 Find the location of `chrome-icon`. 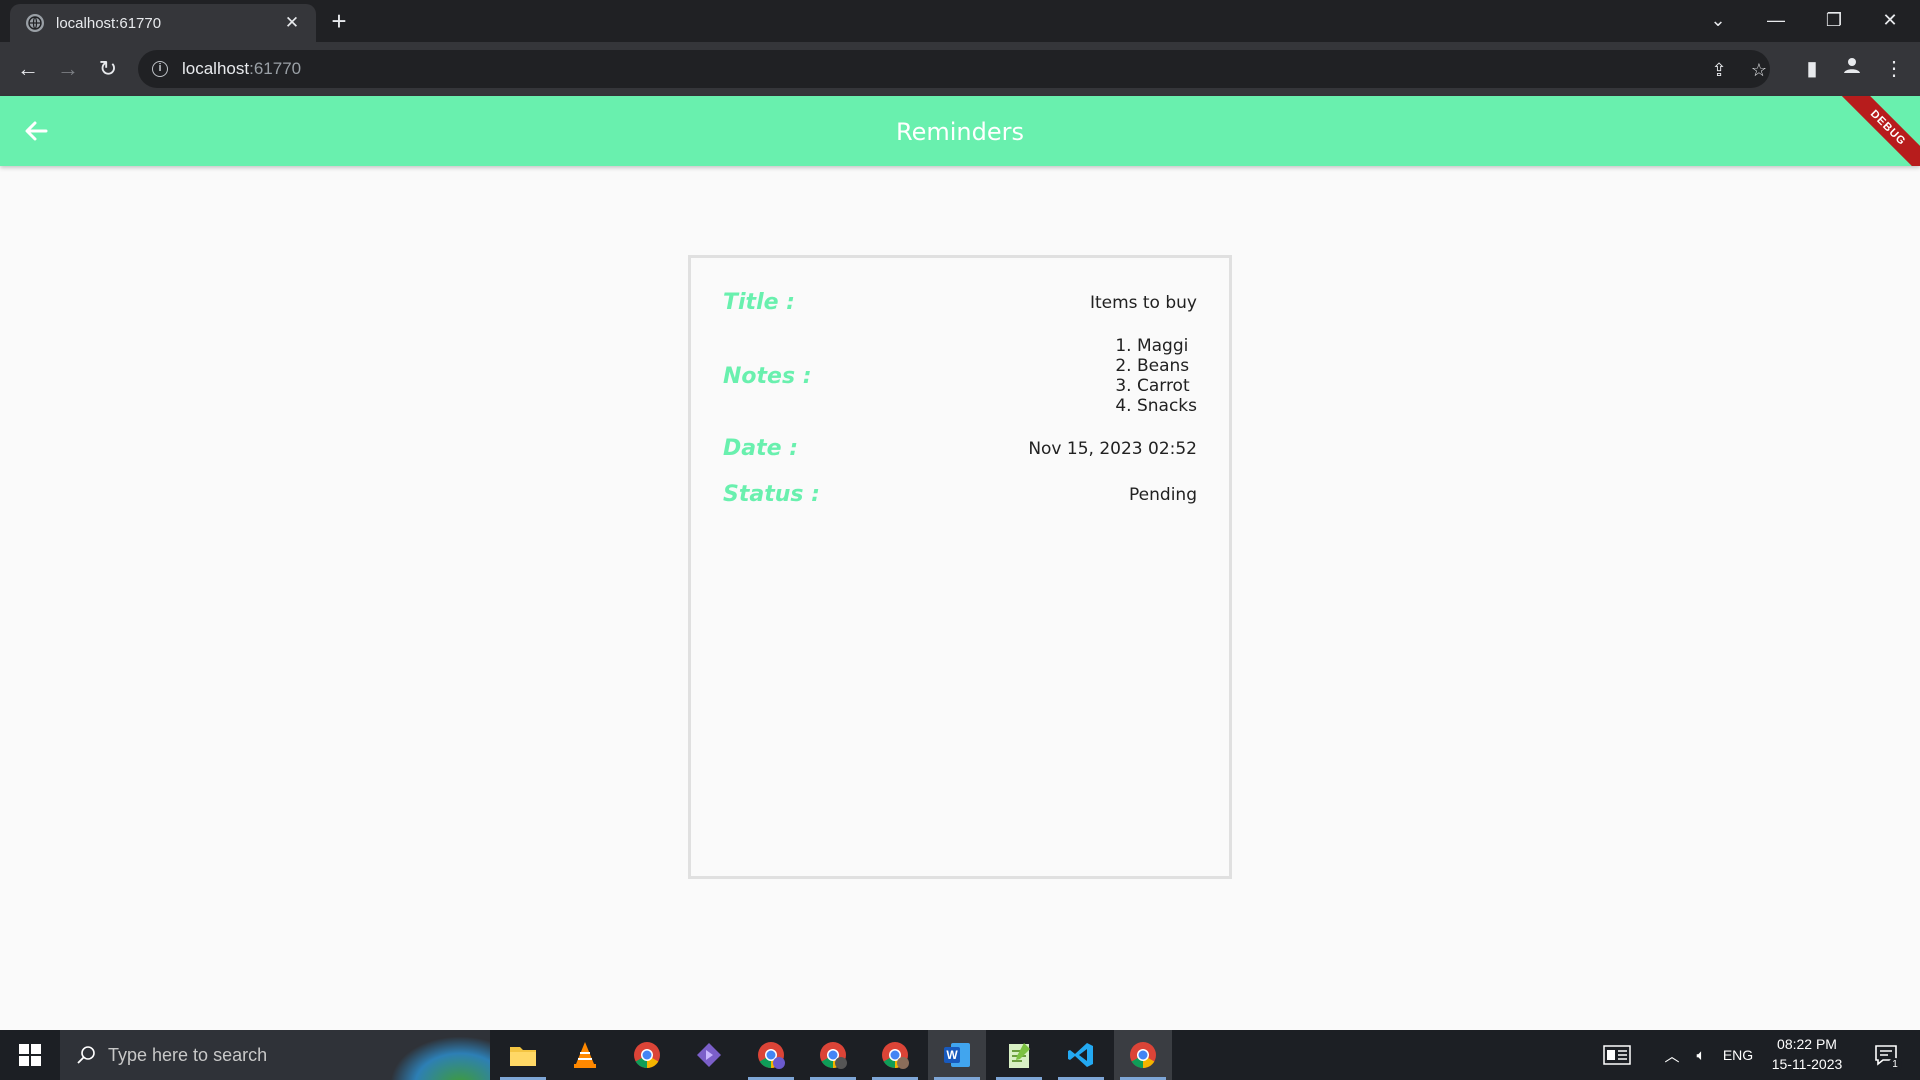

chrome-icon is located at coordinates (647, 1055).